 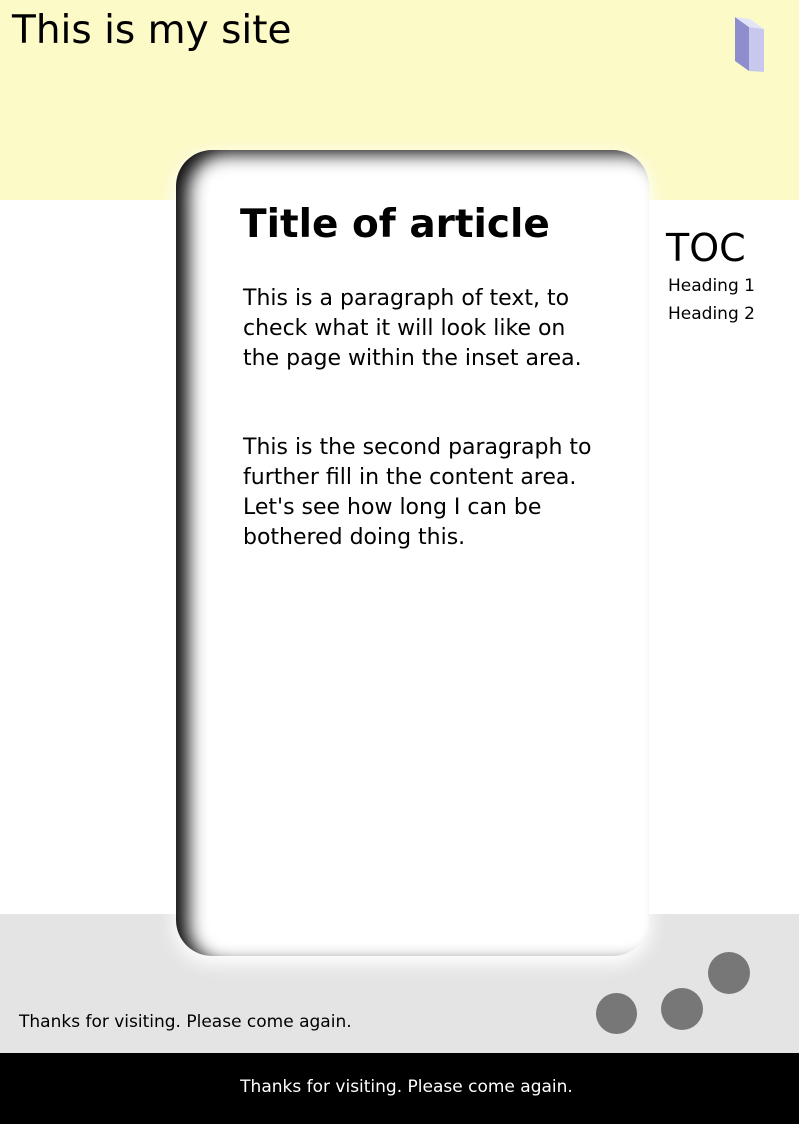 I want to click on toc-list: Heading 1 Heading 2, so click(x=711, y=300).